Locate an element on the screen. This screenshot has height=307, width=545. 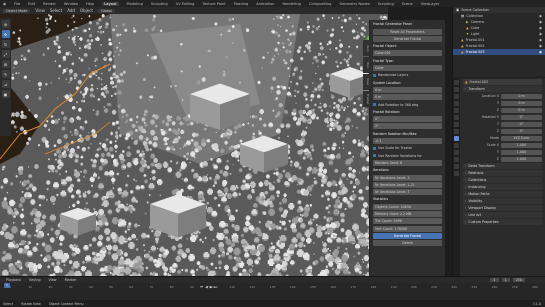
workspace-tab-compositing: Compositing is located at coordinates (320, 4).